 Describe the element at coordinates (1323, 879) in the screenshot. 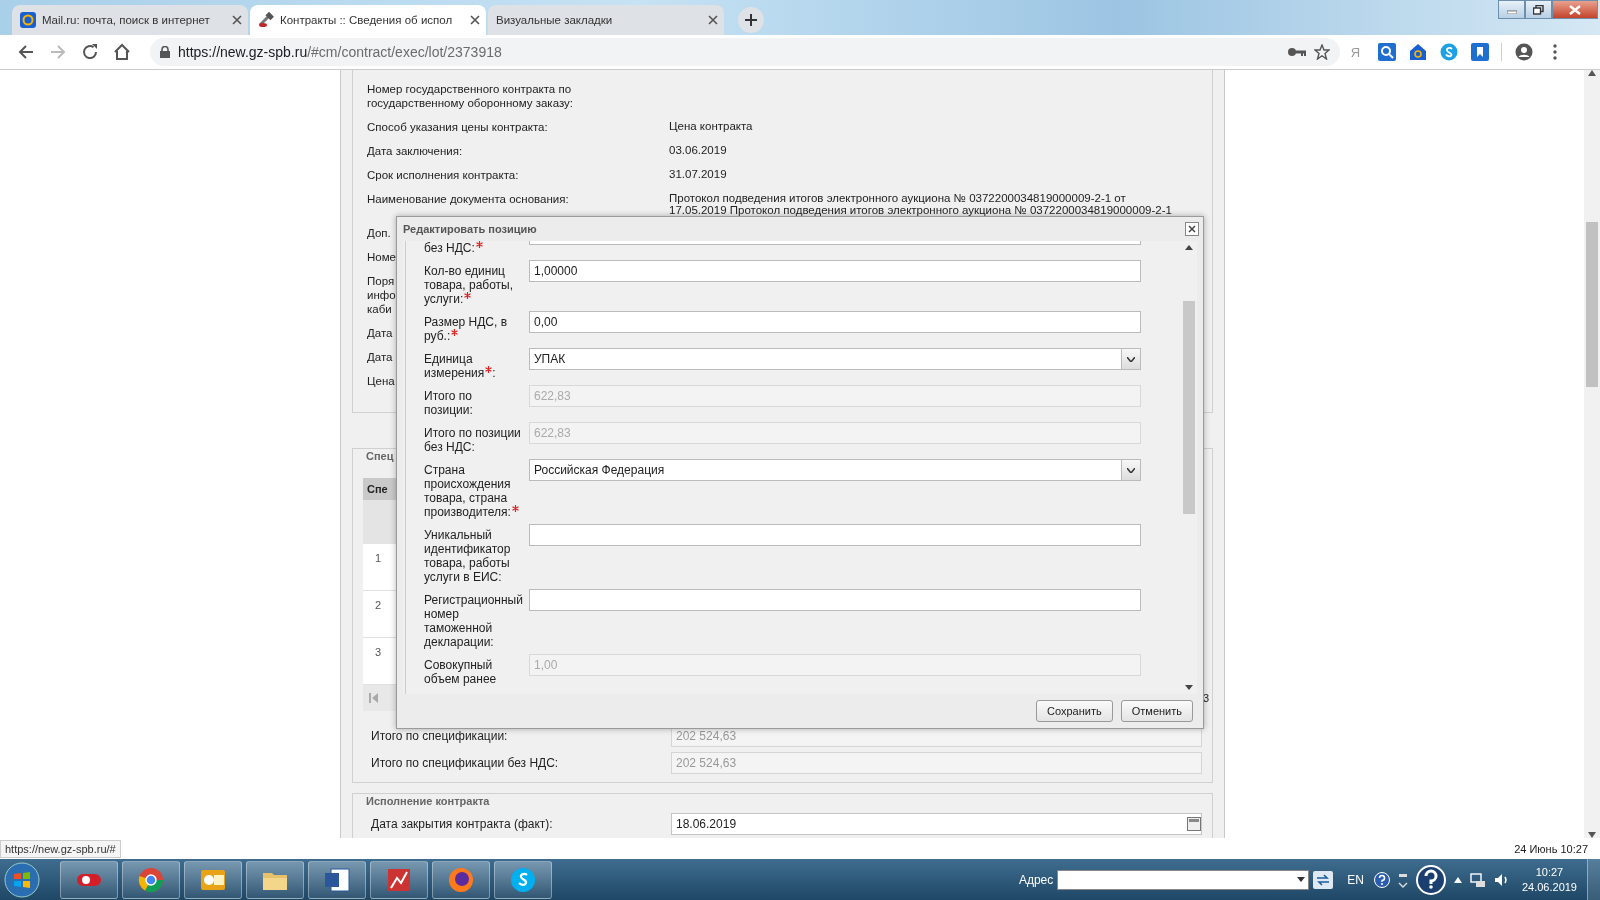

I see `go-icon` at that location.